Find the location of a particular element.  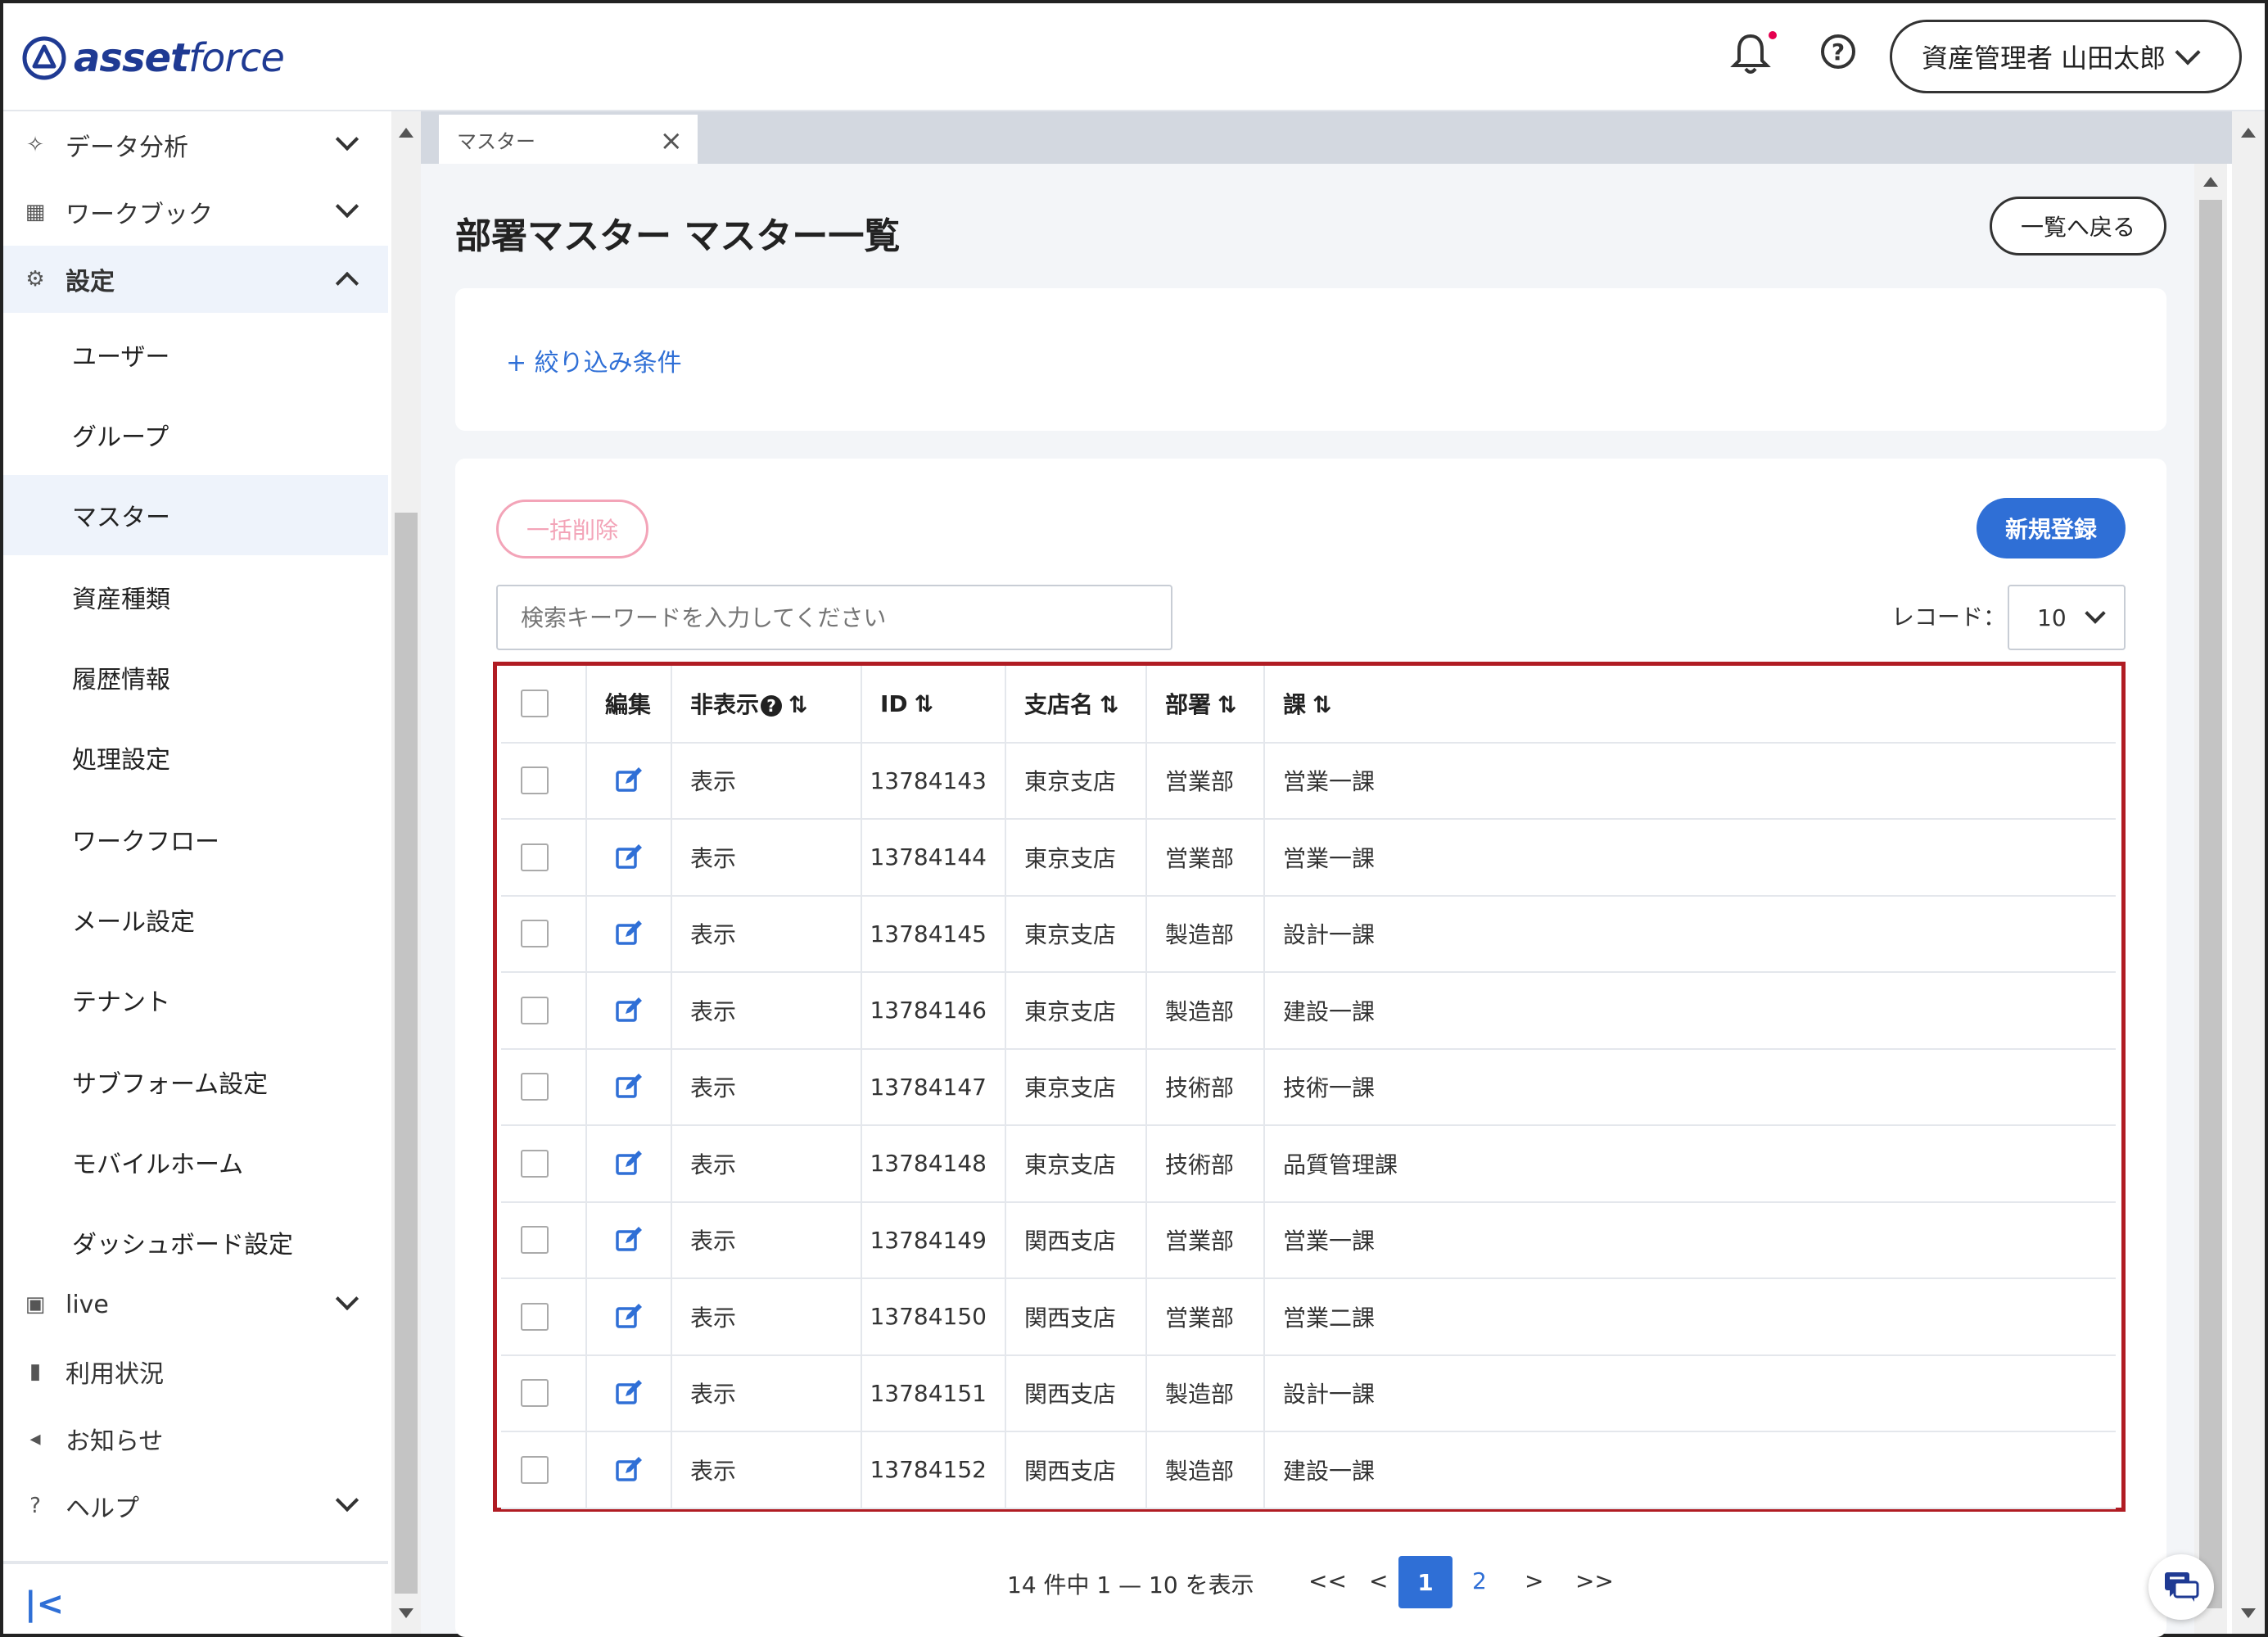

filter-conditions-link: + 絞り込み条件 is located at coordinates (594, 360).